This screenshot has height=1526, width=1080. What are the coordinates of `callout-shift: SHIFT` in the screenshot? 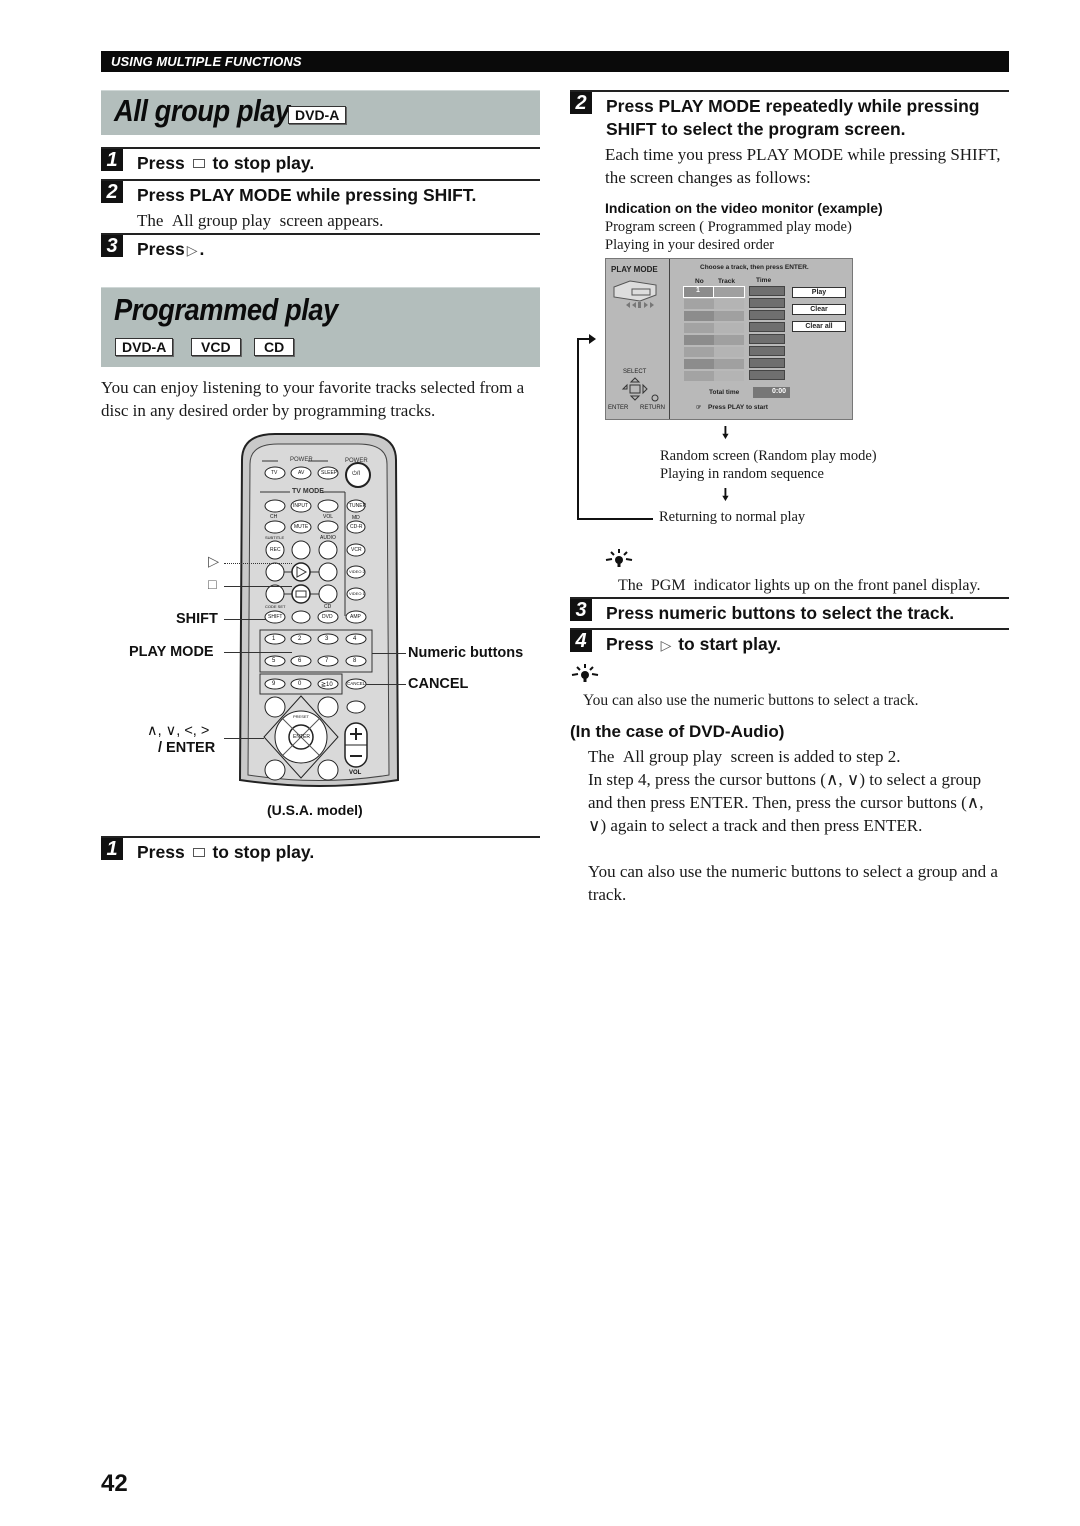 It's located at (197, 619).